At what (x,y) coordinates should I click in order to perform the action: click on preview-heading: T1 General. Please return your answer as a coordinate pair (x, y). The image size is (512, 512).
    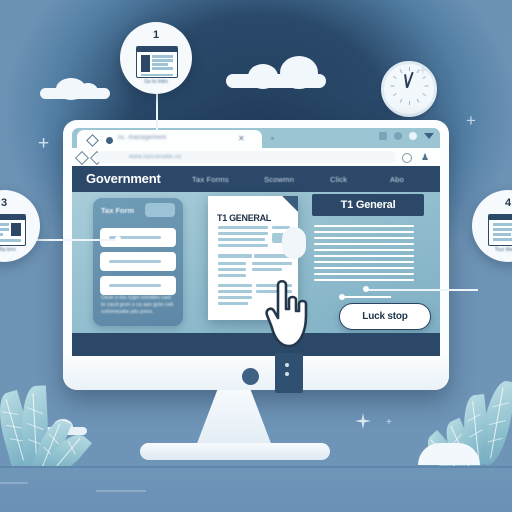
    Looking at the image, I should click on (368, 205).